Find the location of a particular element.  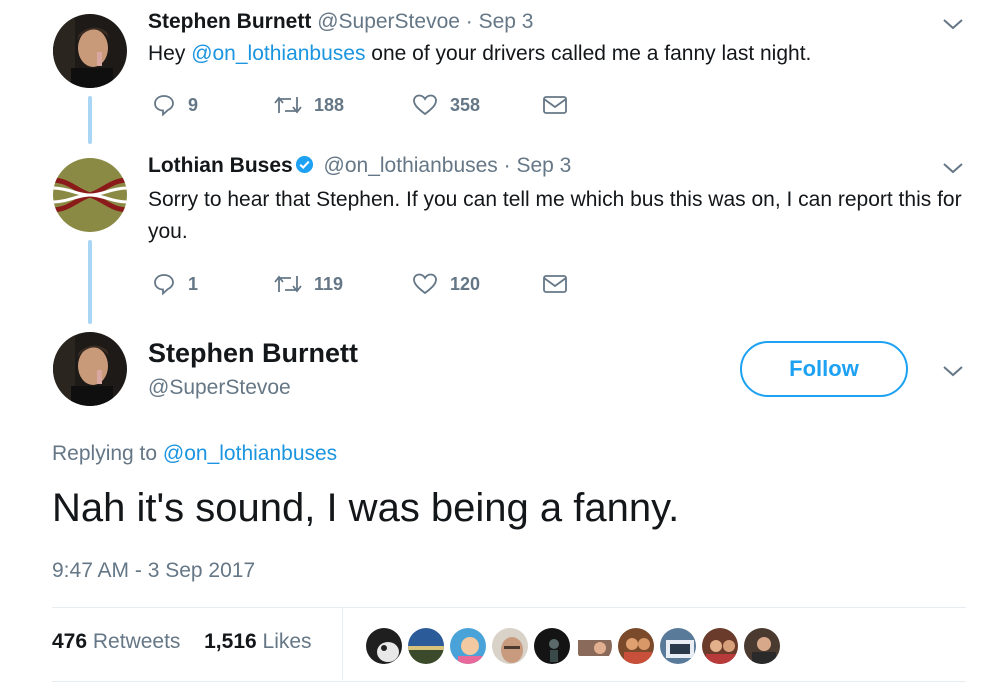

lothian-buses-logo-avatar is located at coordinates (90, 195).